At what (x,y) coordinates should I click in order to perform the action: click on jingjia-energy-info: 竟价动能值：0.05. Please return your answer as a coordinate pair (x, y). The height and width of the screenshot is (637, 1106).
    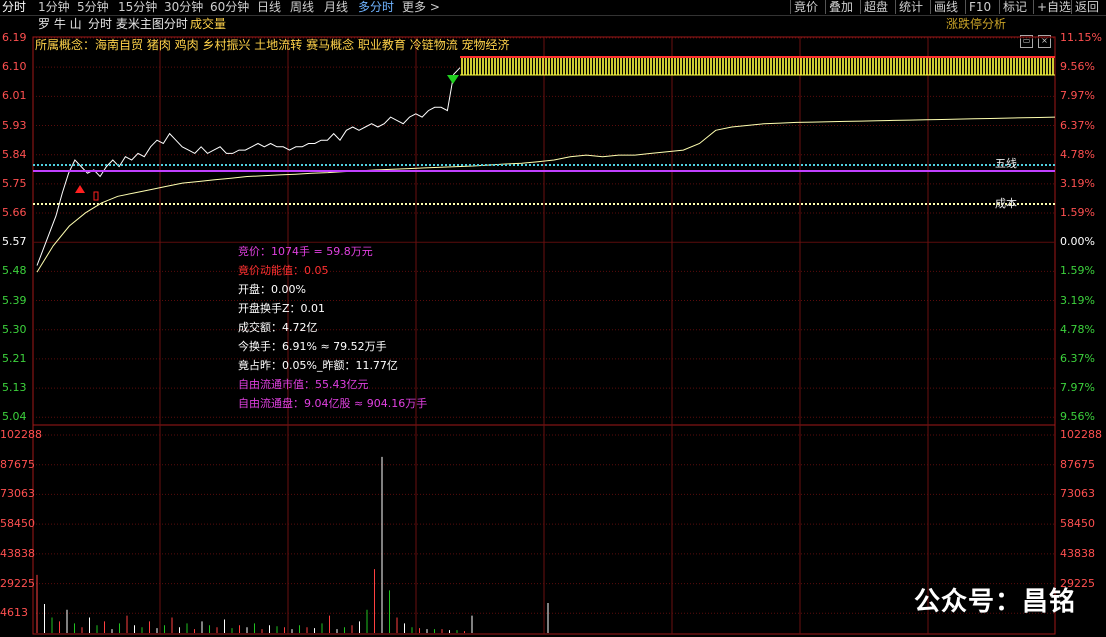
    Looking at the image, I should click on (283, 270).